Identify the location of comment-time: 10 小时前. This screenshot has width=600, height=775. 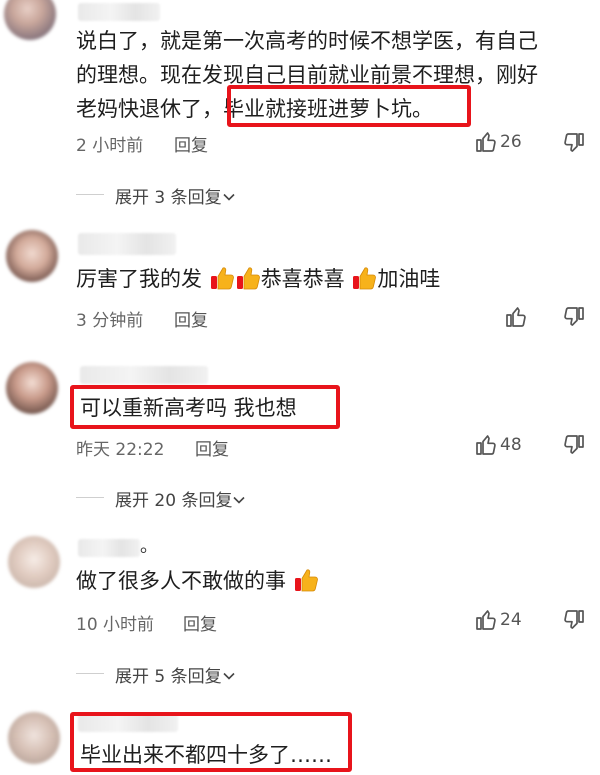
(115, 625).